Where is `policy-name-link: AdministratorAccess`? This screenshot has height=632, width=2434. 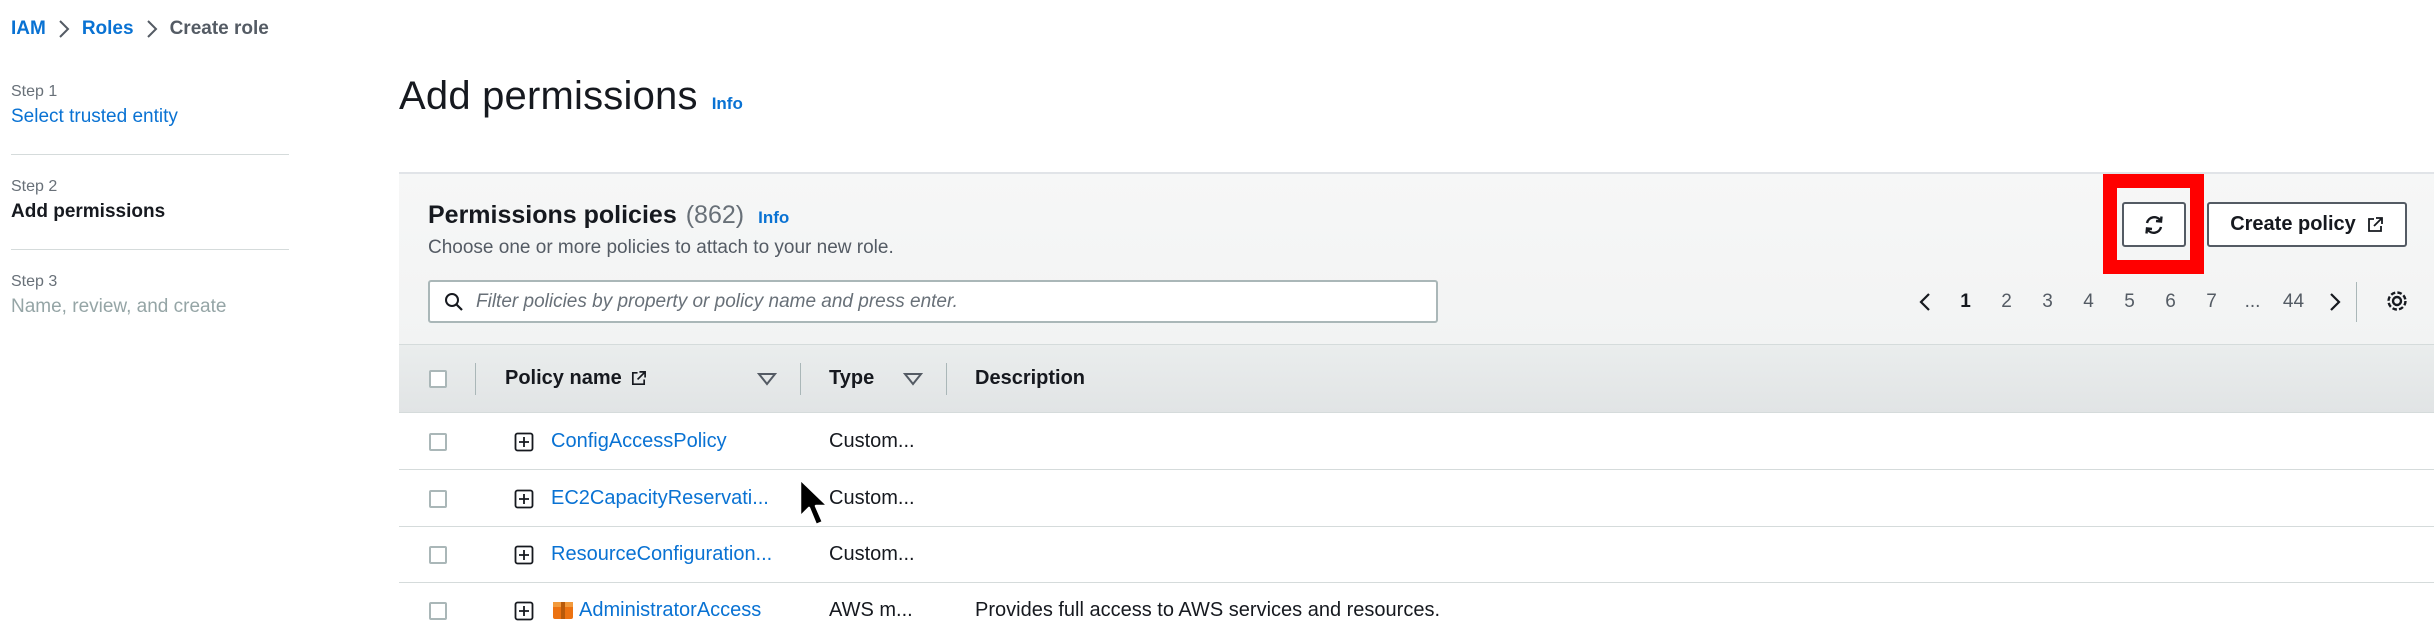 policy-name-link: AdministratorAccess is located at coordinates (670, 610).